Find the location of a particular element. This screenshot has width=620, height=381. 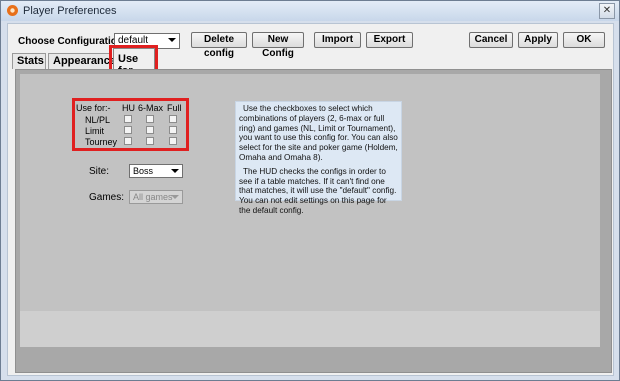

games-label: Games: is located at coordinates (107, 197).